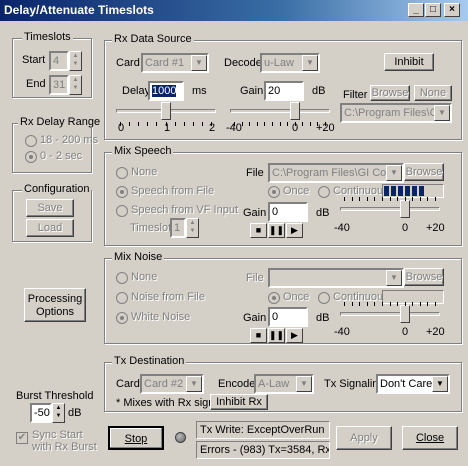  I want to click on start-input: 4, so click(59, 61).